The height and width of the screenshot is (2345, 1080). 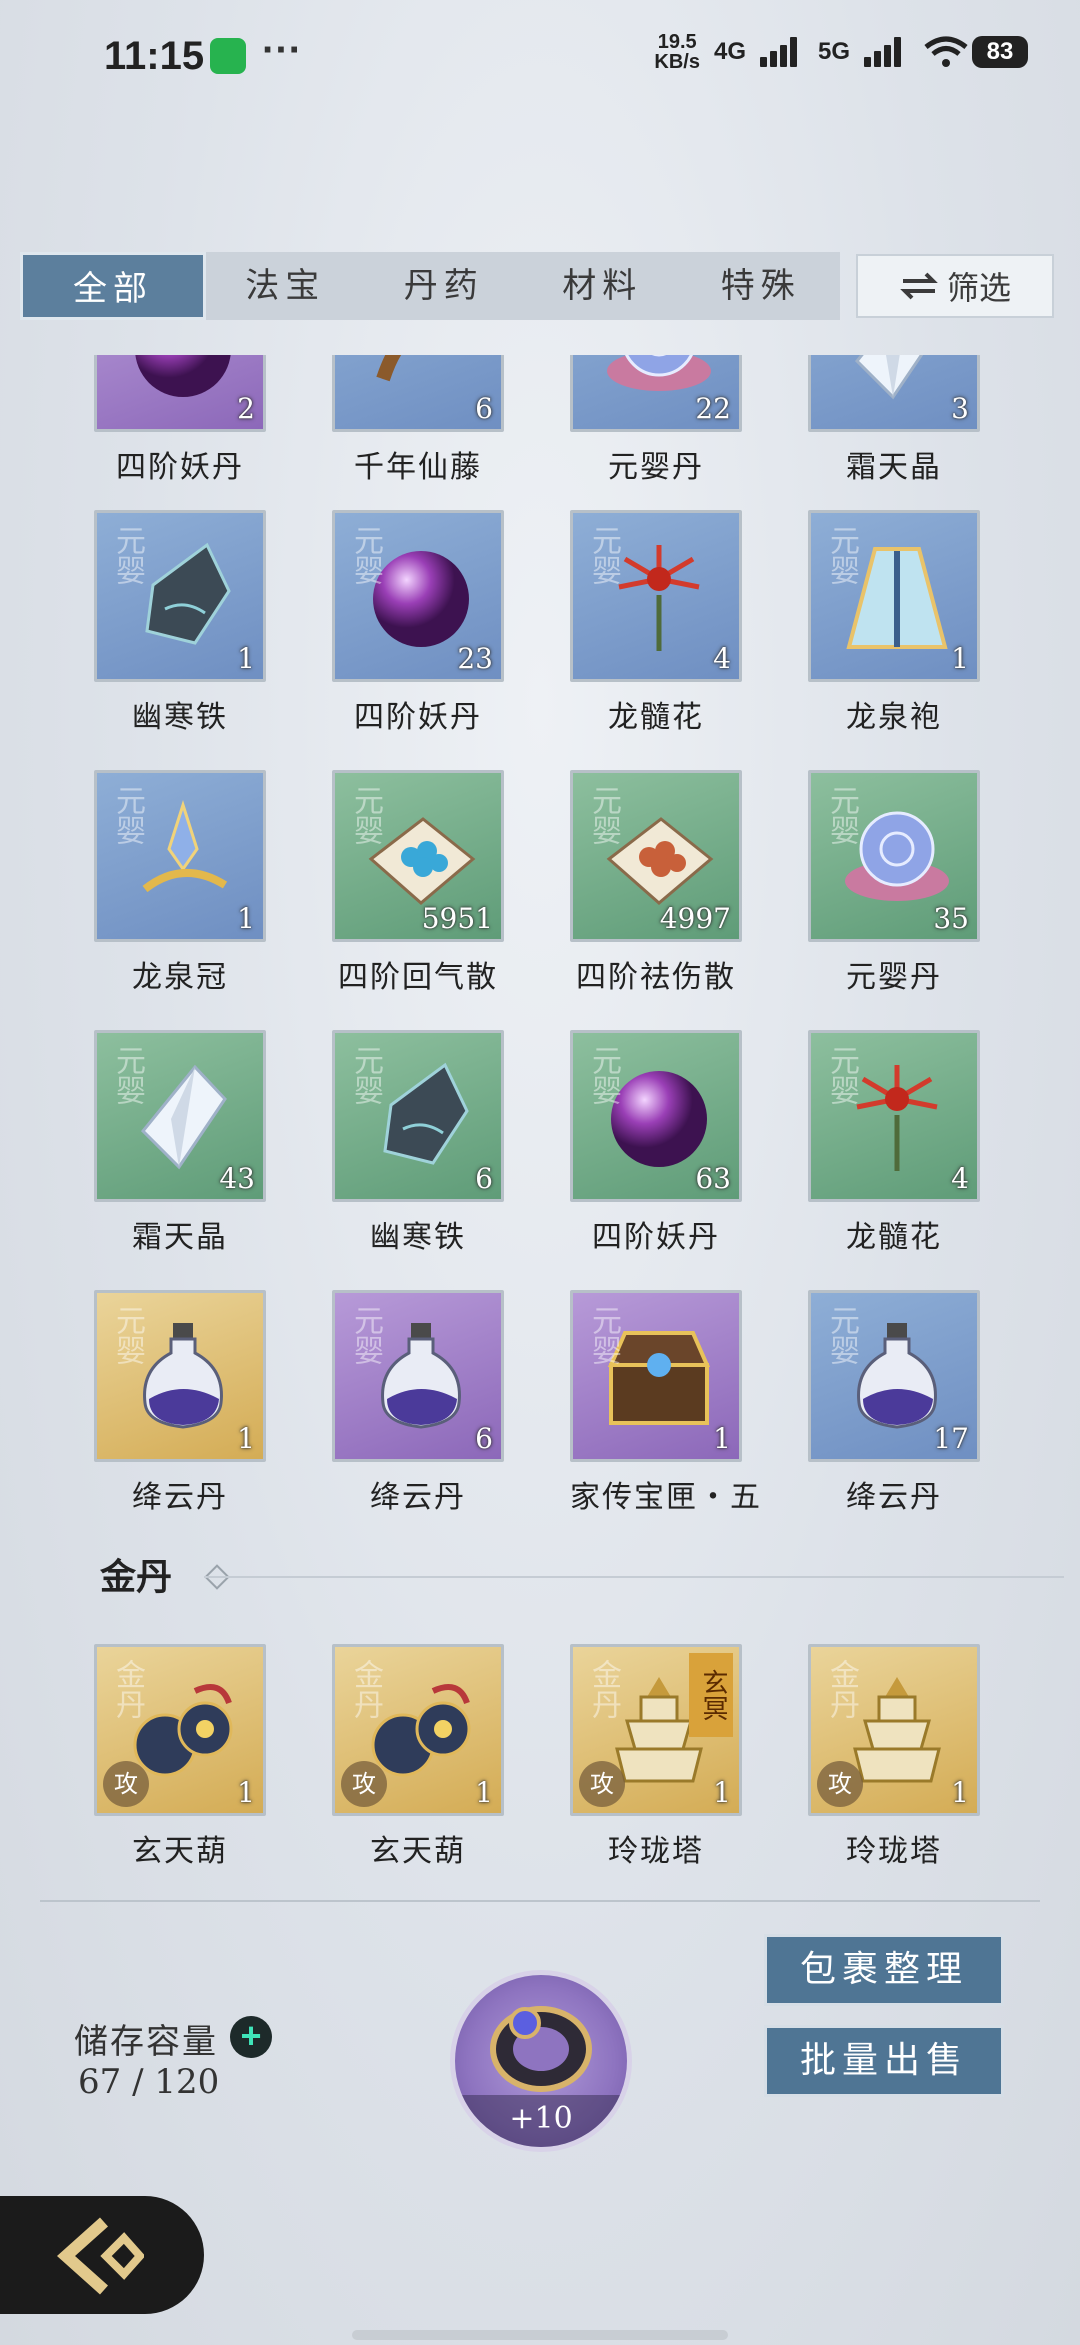 What do you see at coordinates (180, 1851) in the screenshot?
I see `item-name: 玄天葫` at bounding box center [180, 1851].